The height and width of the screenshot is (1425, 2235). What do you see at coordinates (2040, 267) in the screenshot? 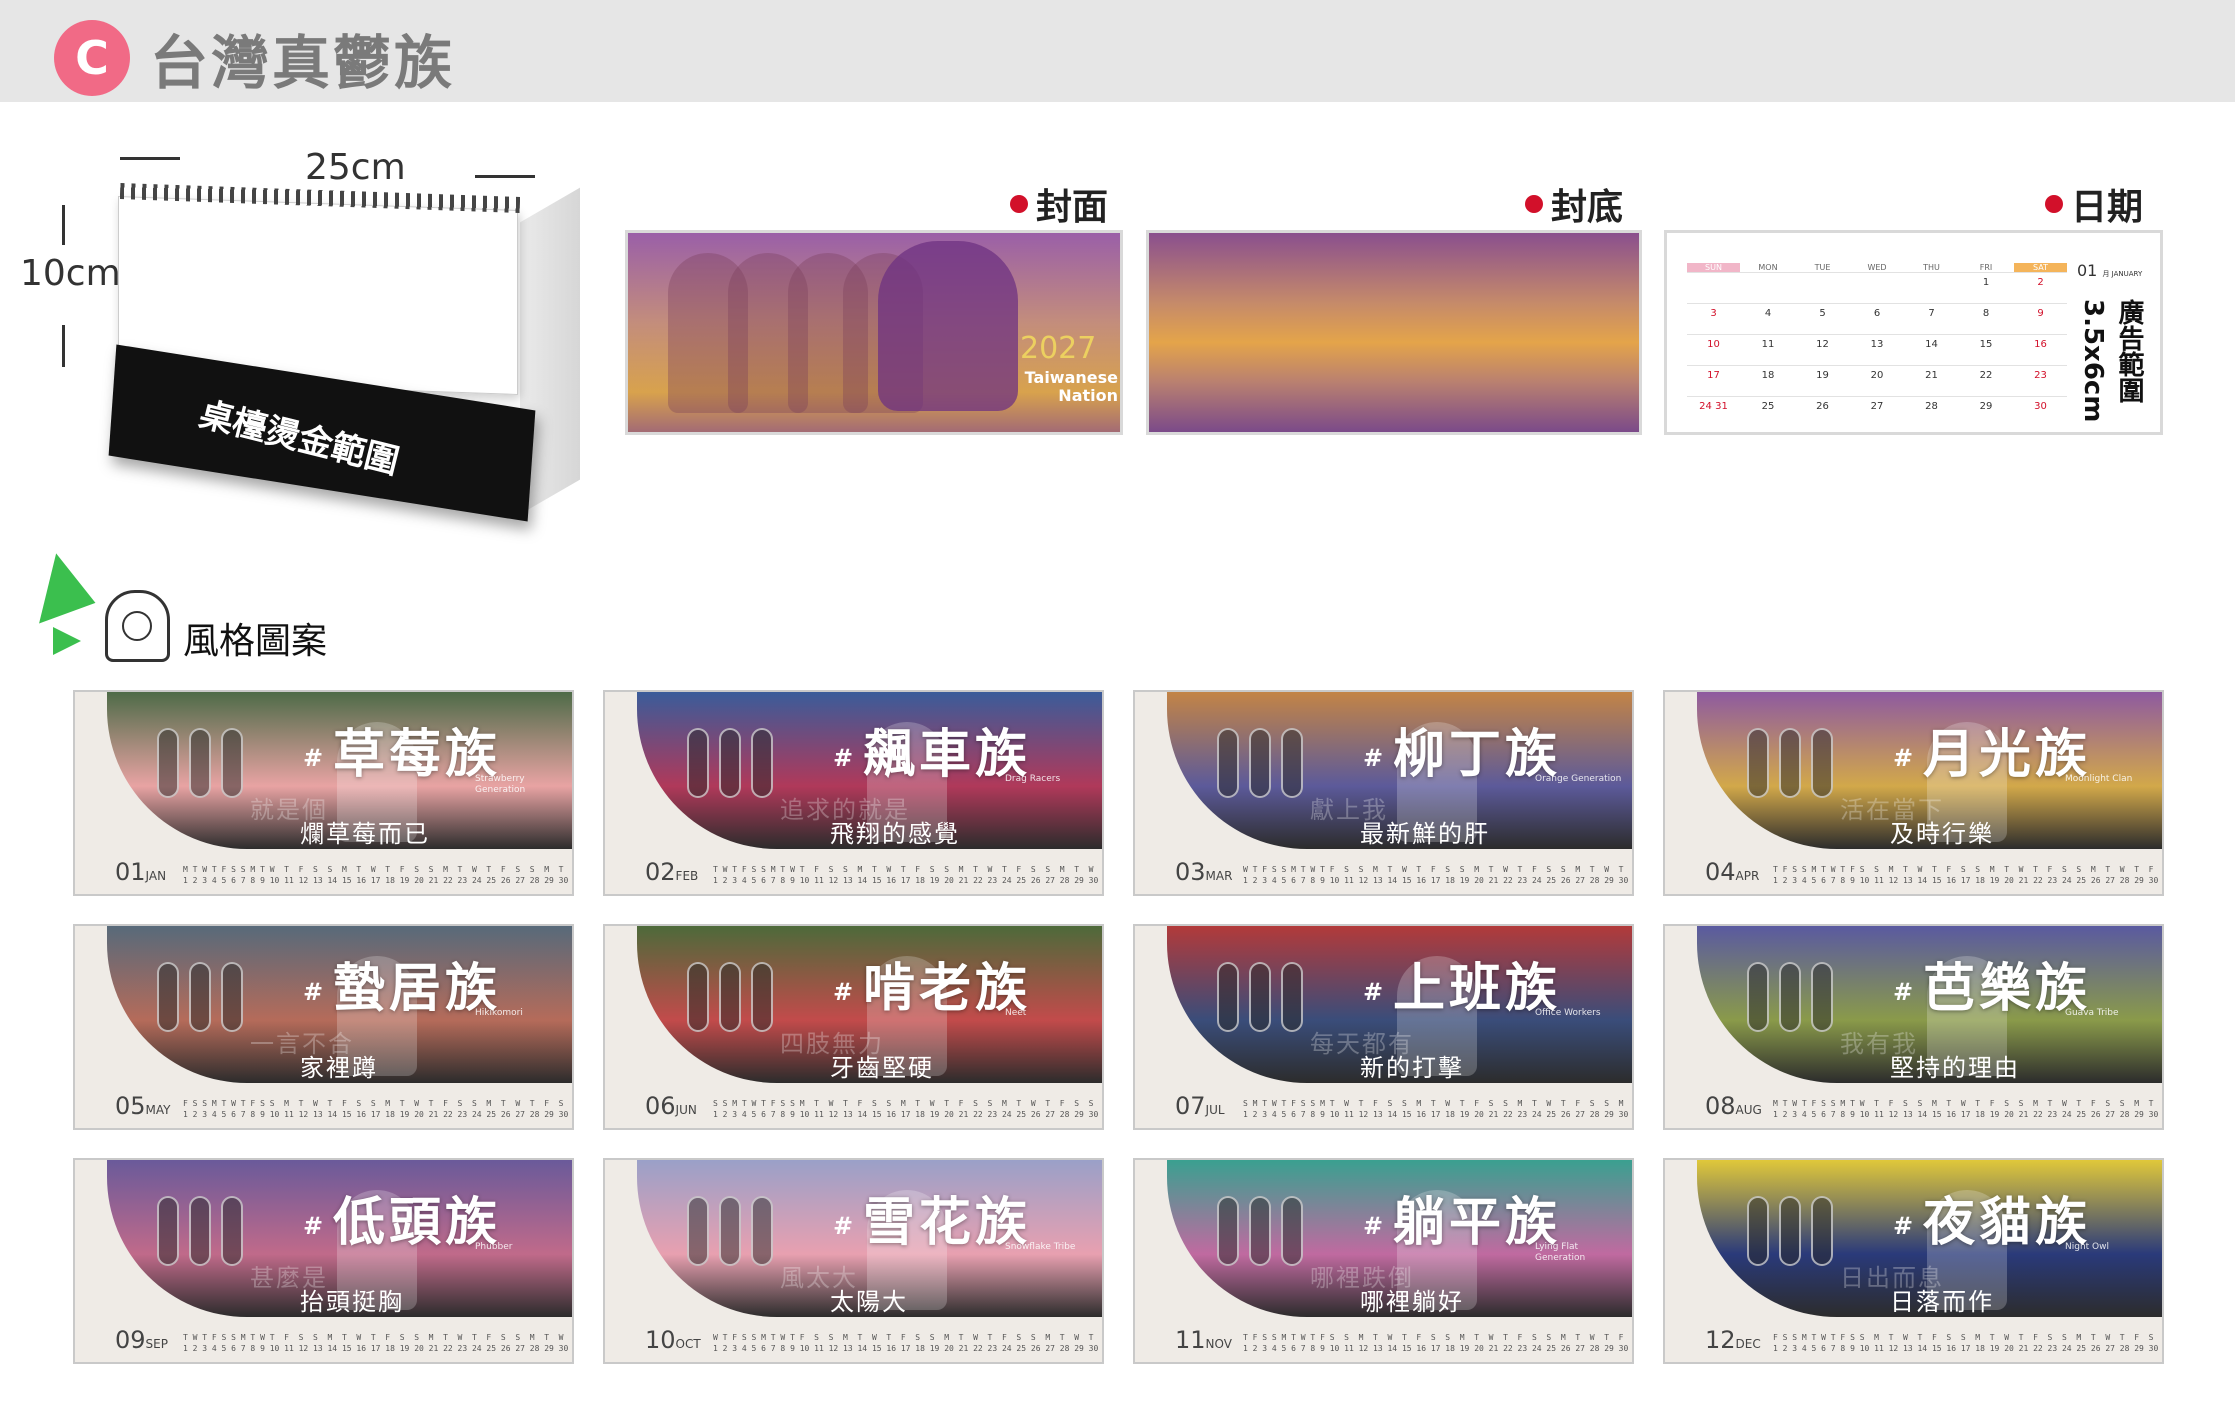
I see `weekday-sat: SAT` at bounding box center [2040, 267].